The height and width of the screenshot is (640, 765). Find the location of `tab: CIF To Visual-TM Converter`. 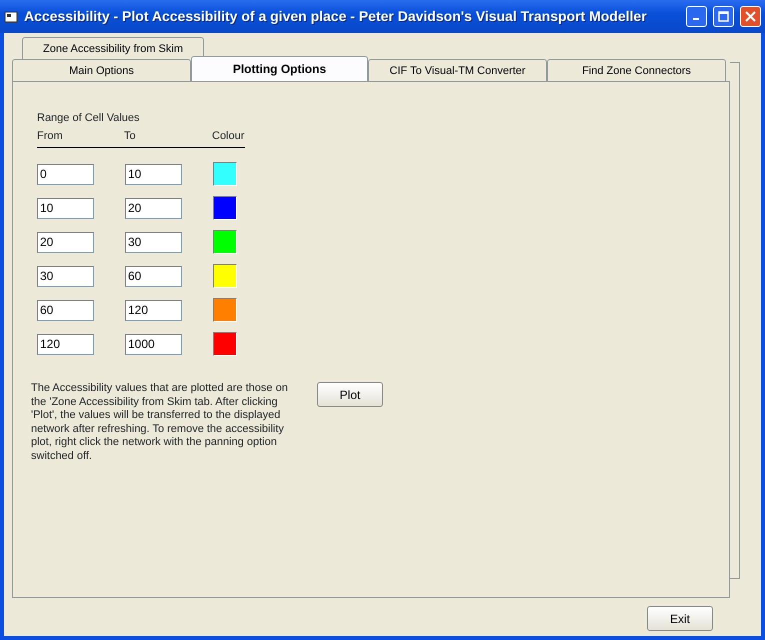

tab: CIF To Visual-TM Converter is located at coordinates (457, 70).